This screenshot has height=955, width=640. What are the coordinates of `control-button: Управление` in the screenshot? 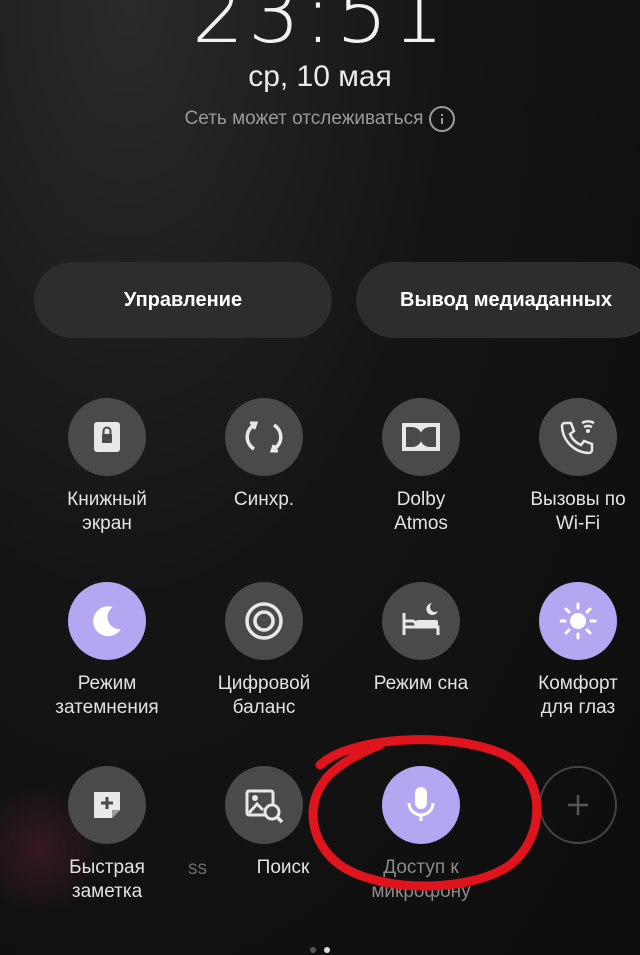 It's located at (183, 300).